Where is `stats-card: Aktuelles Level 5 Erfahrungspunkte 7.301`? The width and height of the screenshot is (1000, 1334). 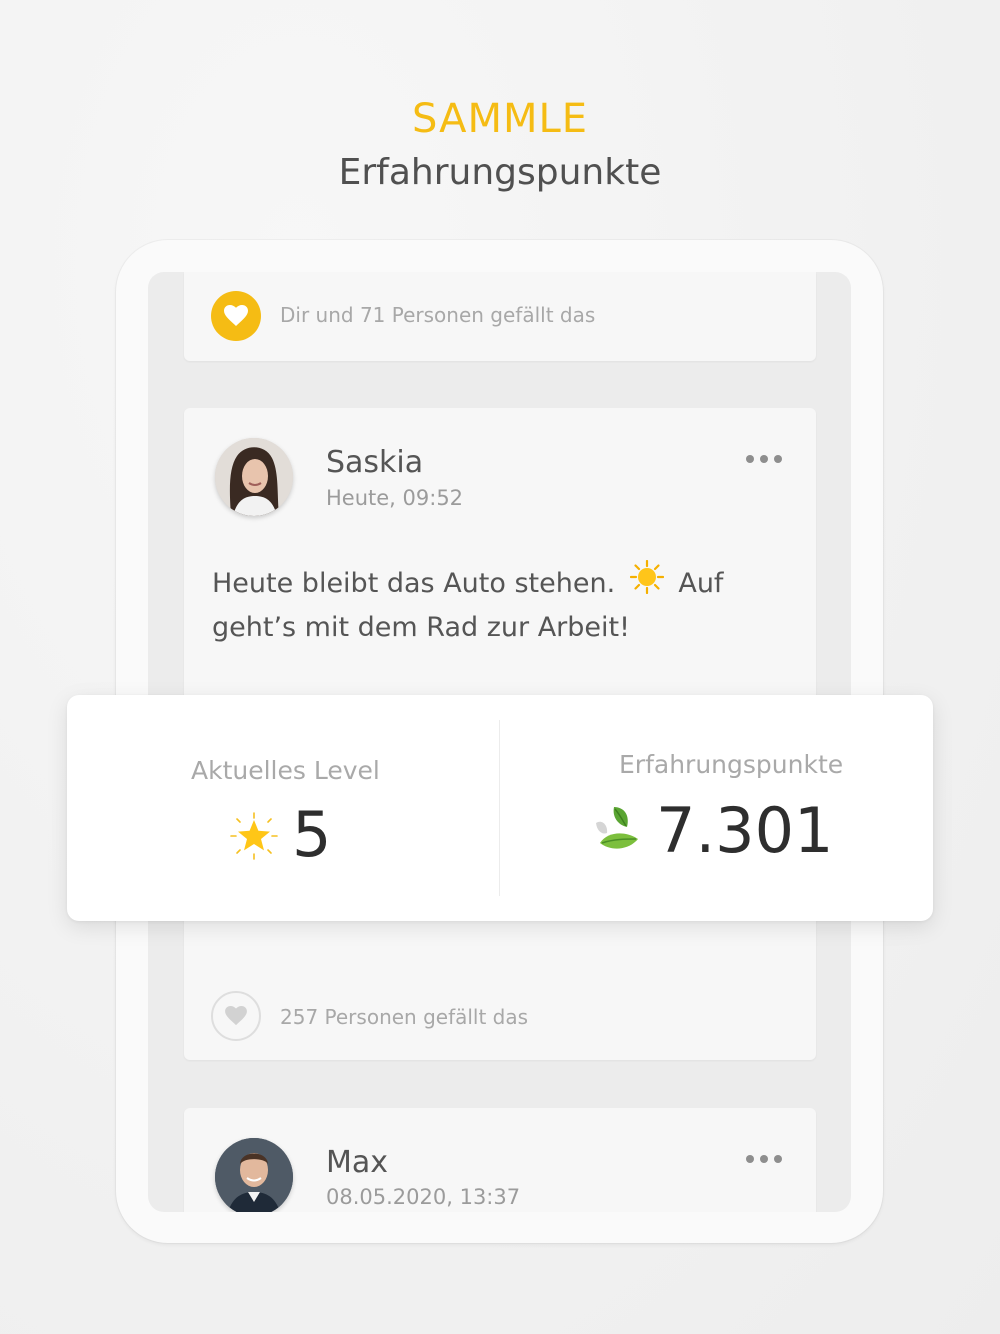 stats-card: Aktuelles Level 5 Erfahrungspunkte 7.301 is located at coordinates (500, 808).